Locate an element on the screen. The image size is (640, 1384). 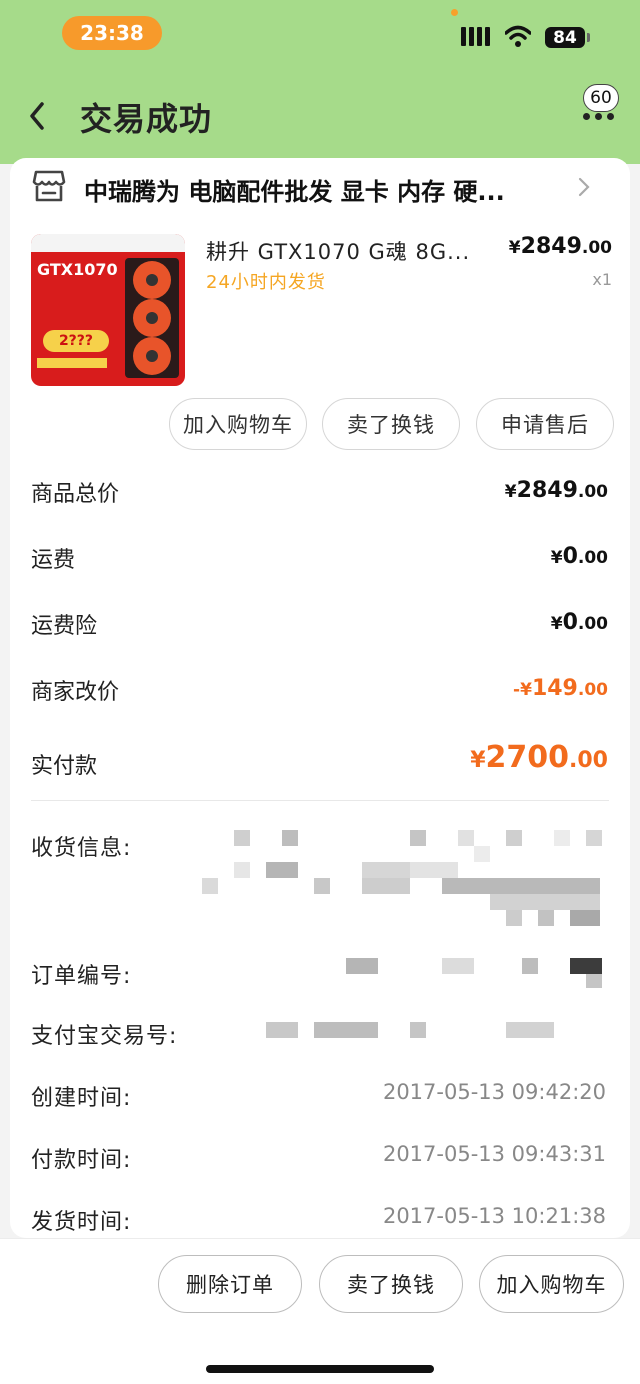
address-label: 收货信息: is located at coordinates (81, 848).